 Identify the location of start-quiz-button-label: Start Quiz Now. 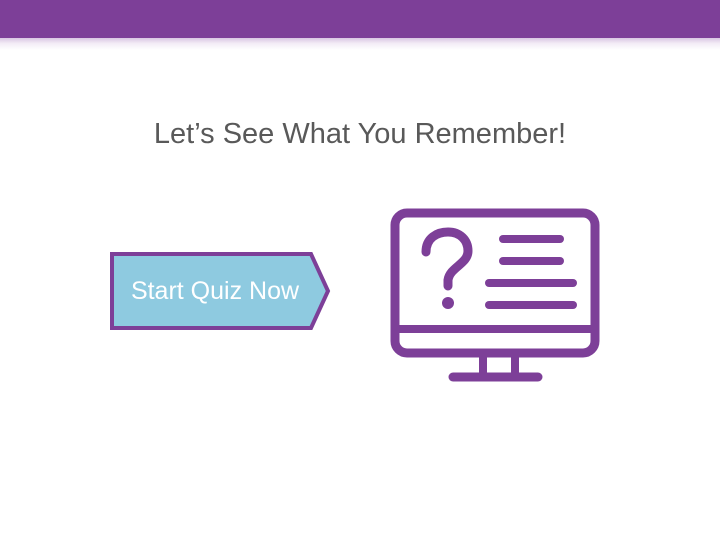
(215, 291).